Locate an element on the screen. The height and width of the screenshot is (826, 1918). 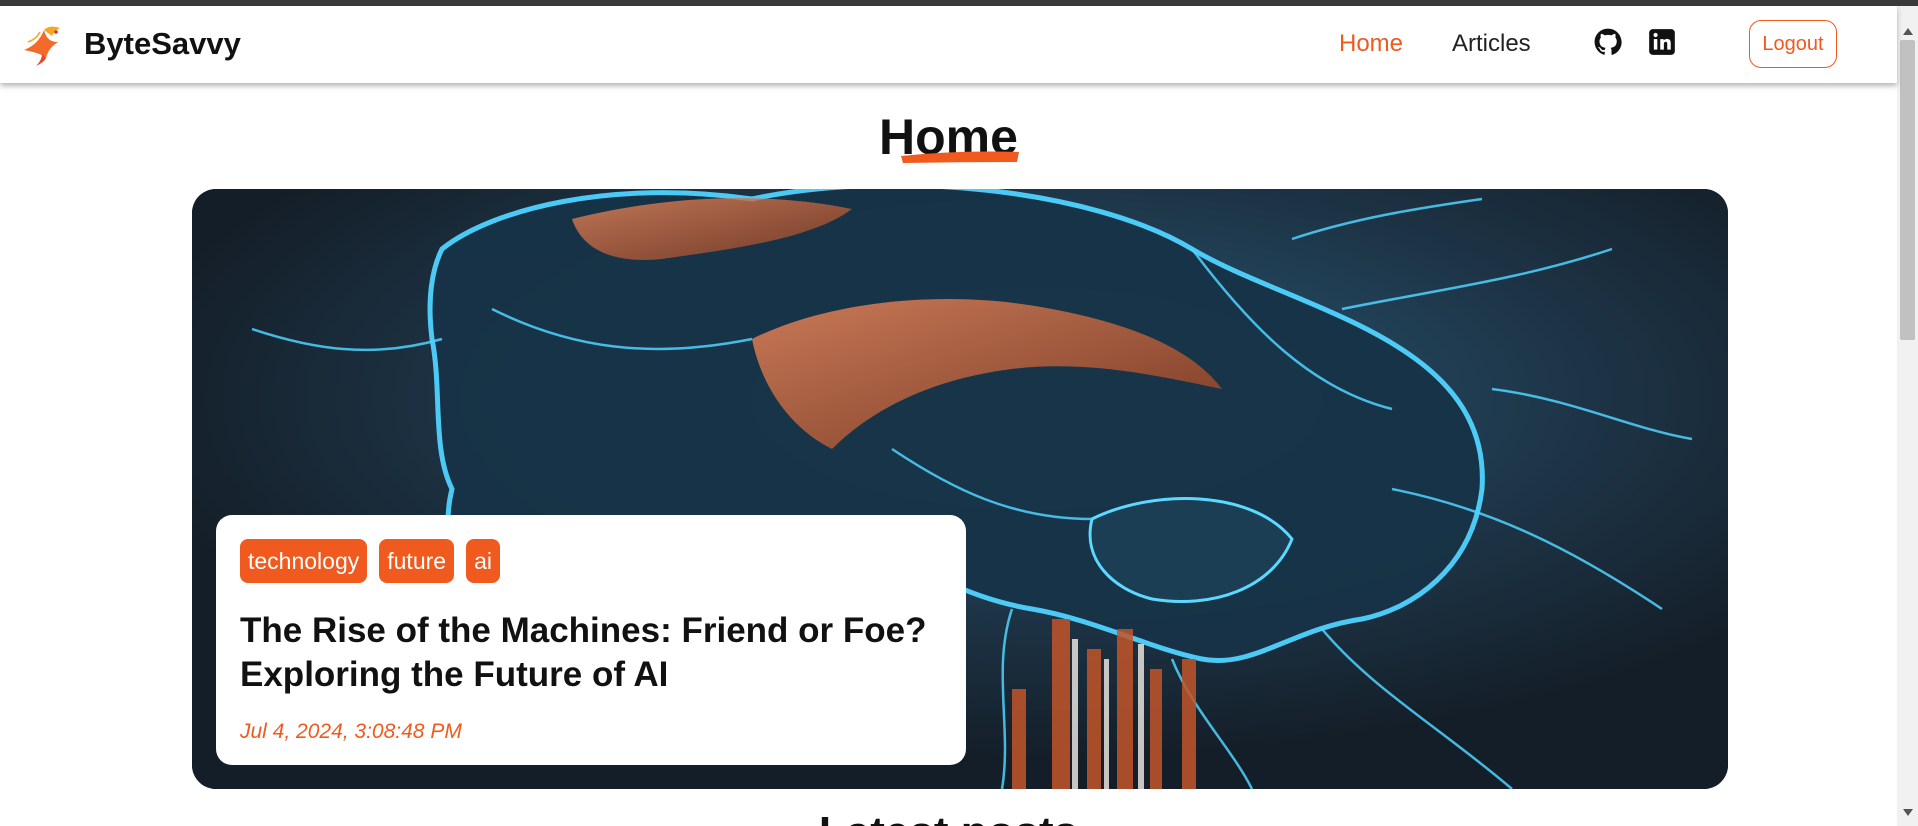
navbar: ByteSavvy Home Articles Logout is located at coordinates (948, 44).